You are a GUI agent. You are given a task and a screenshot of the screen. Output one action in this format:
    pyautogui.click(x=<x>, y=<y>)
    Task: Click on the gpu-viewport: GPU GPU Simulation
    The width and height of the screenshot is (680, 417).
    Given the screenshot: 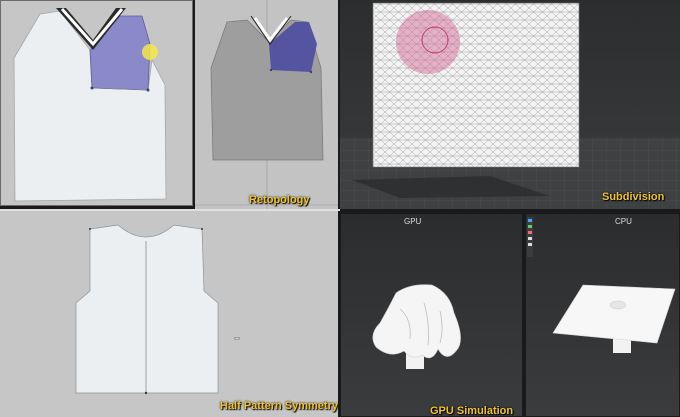 What is the action you would take?
    pyautogui.click(x=431, y=315)
    